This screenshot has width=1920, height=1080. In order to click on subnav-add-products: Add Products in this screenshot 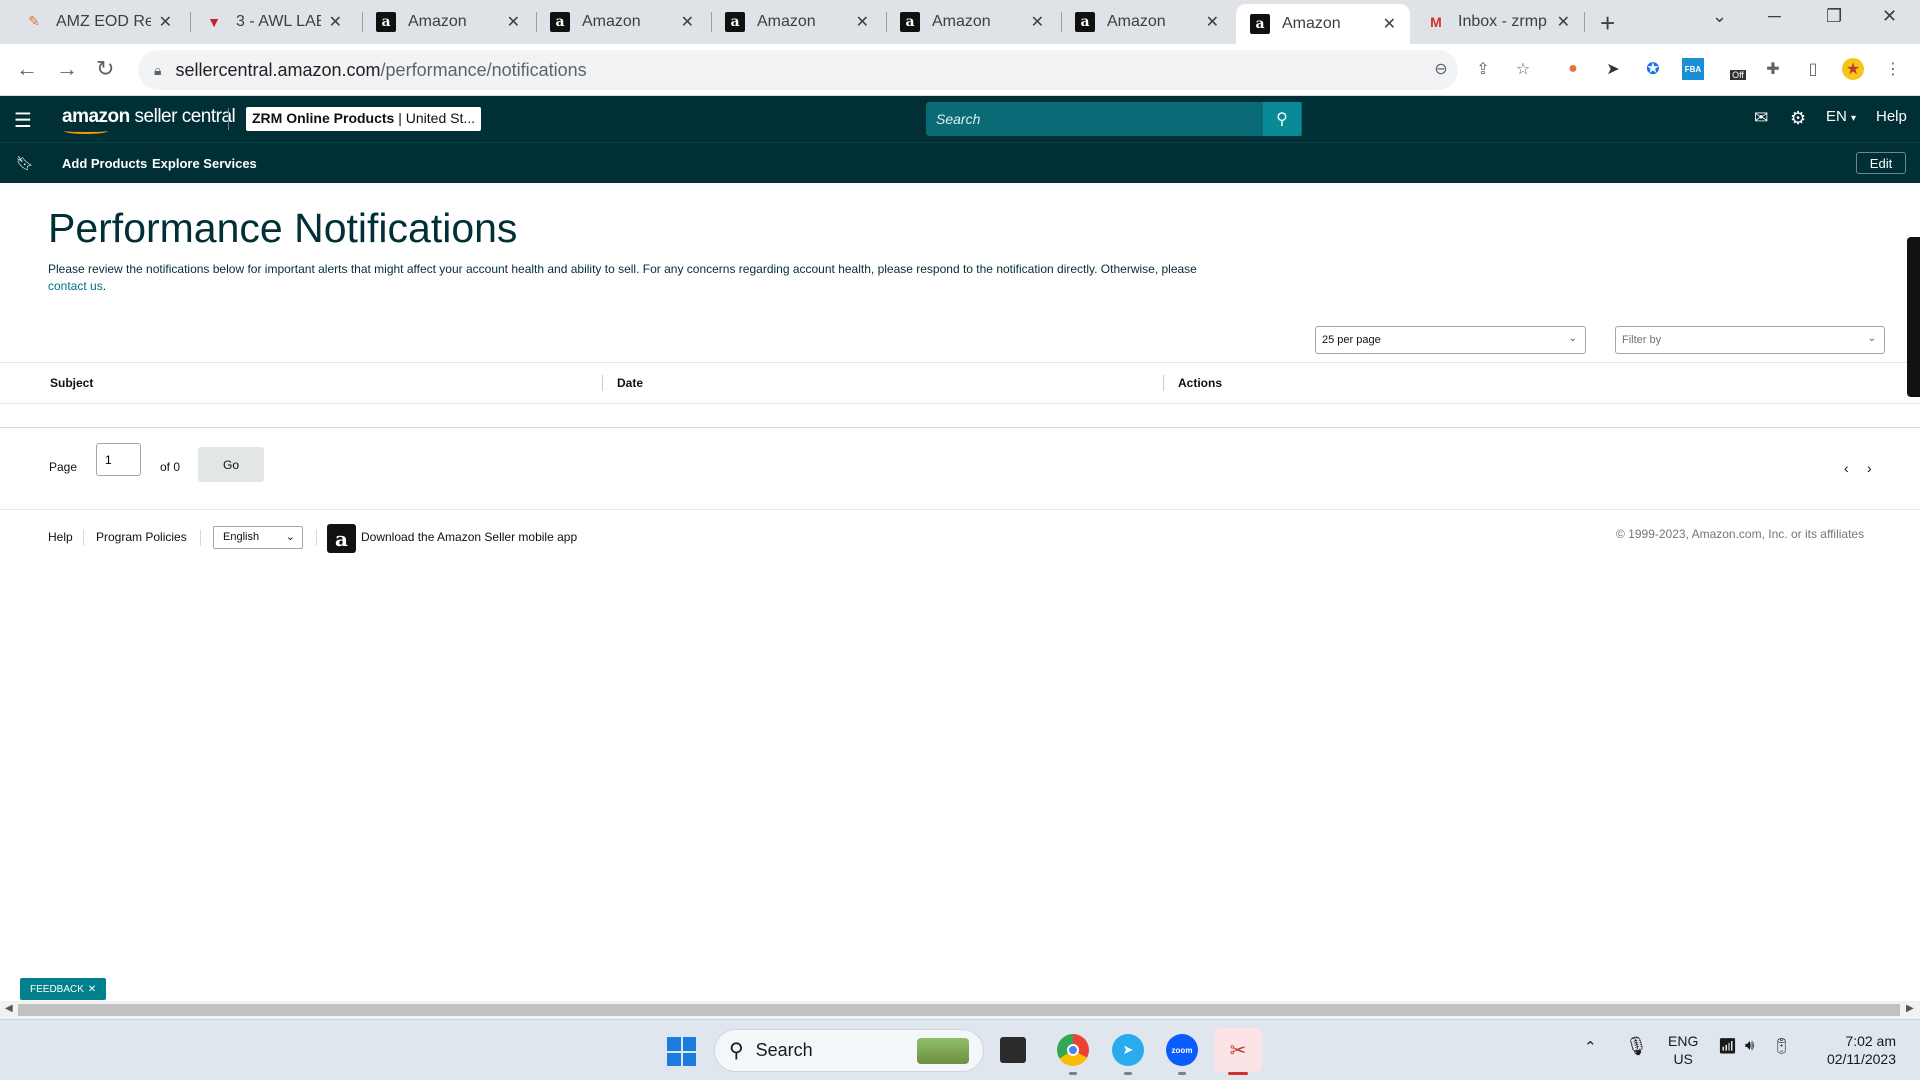, I will do `click(104, 163)`.